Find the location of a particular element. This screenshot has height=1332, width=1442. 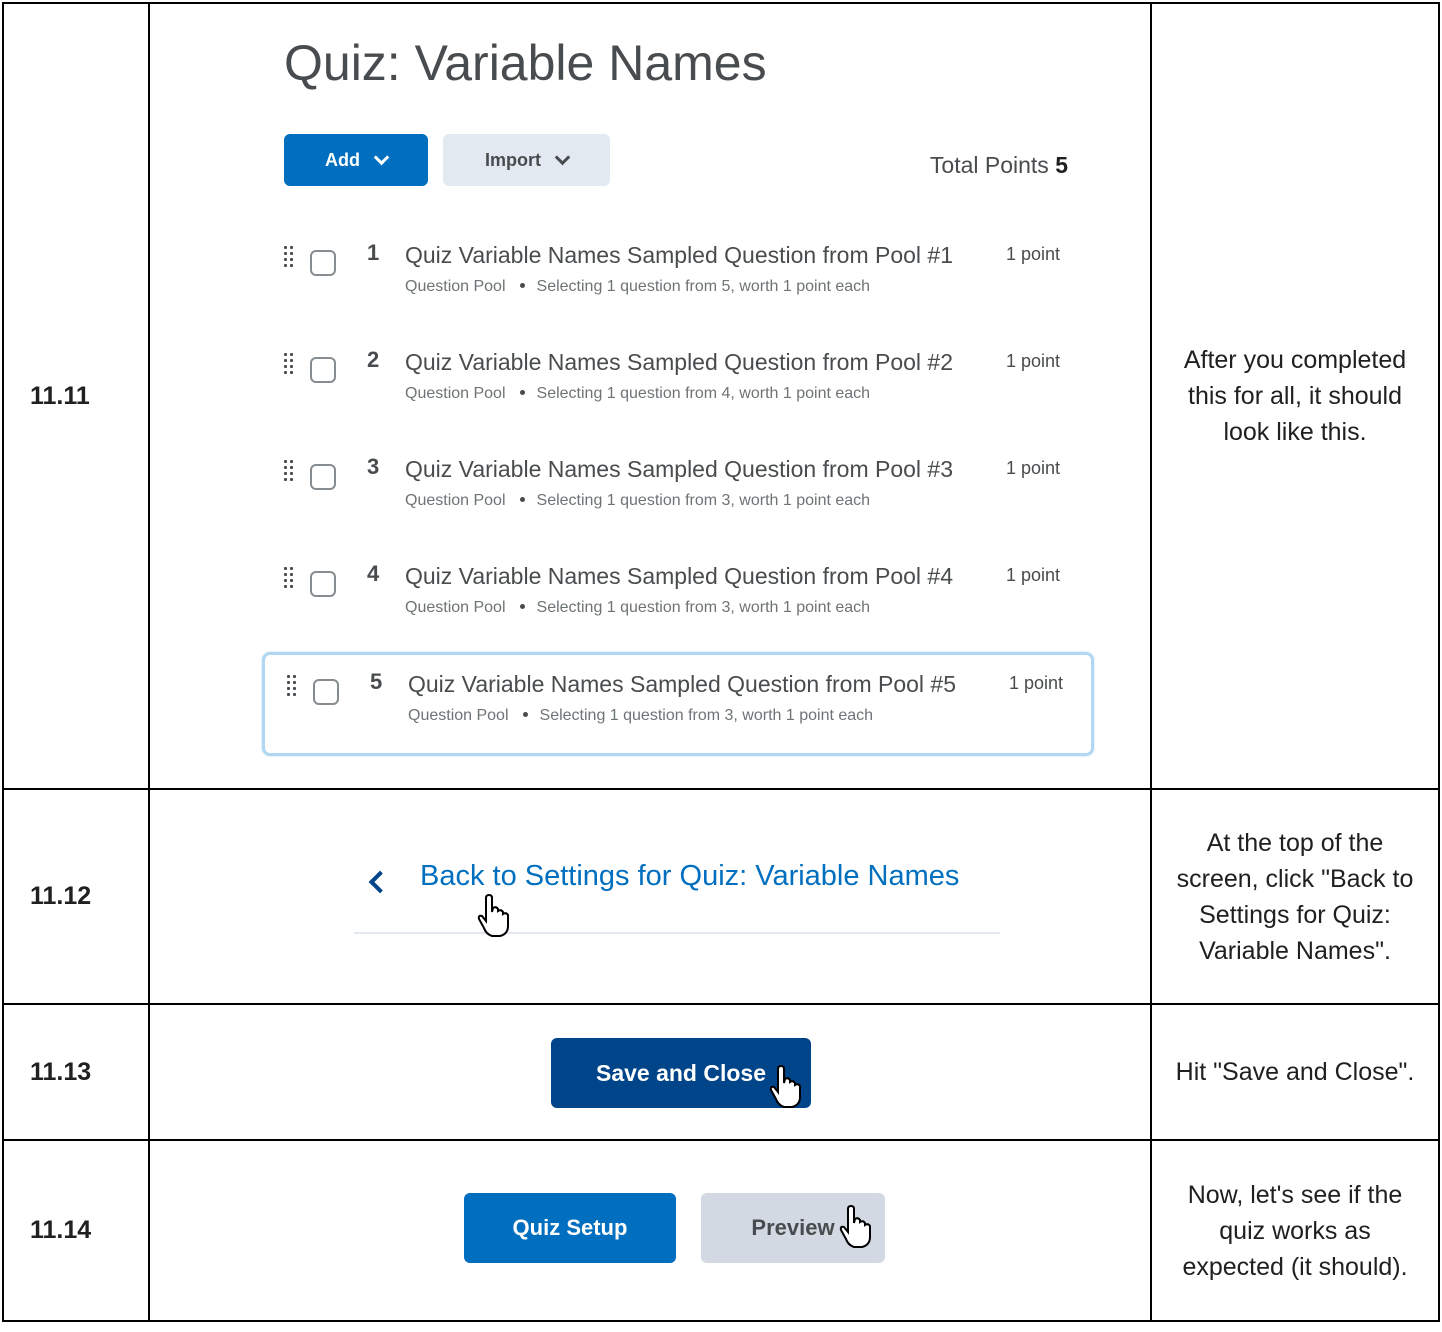

page-title: Quiz: Variable Names is located at coordinates (525, 63).